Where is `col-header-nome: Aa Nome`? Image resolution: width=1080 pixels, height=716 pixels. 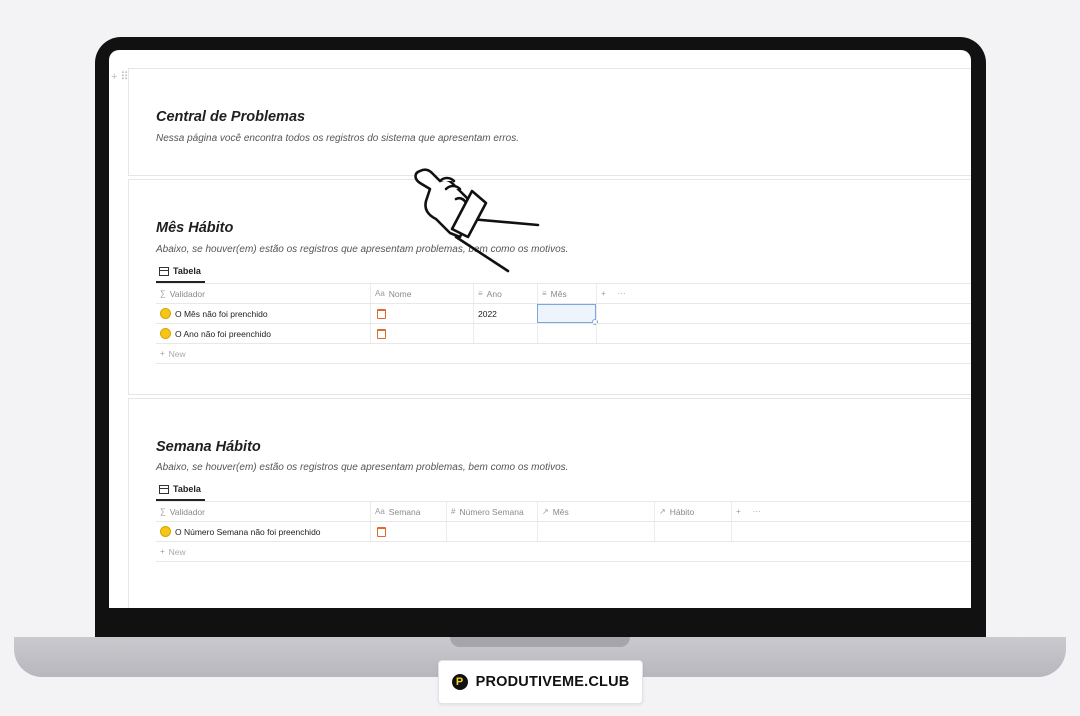
col-header-nome: Aa Nome is located at coordinates (421, 293).